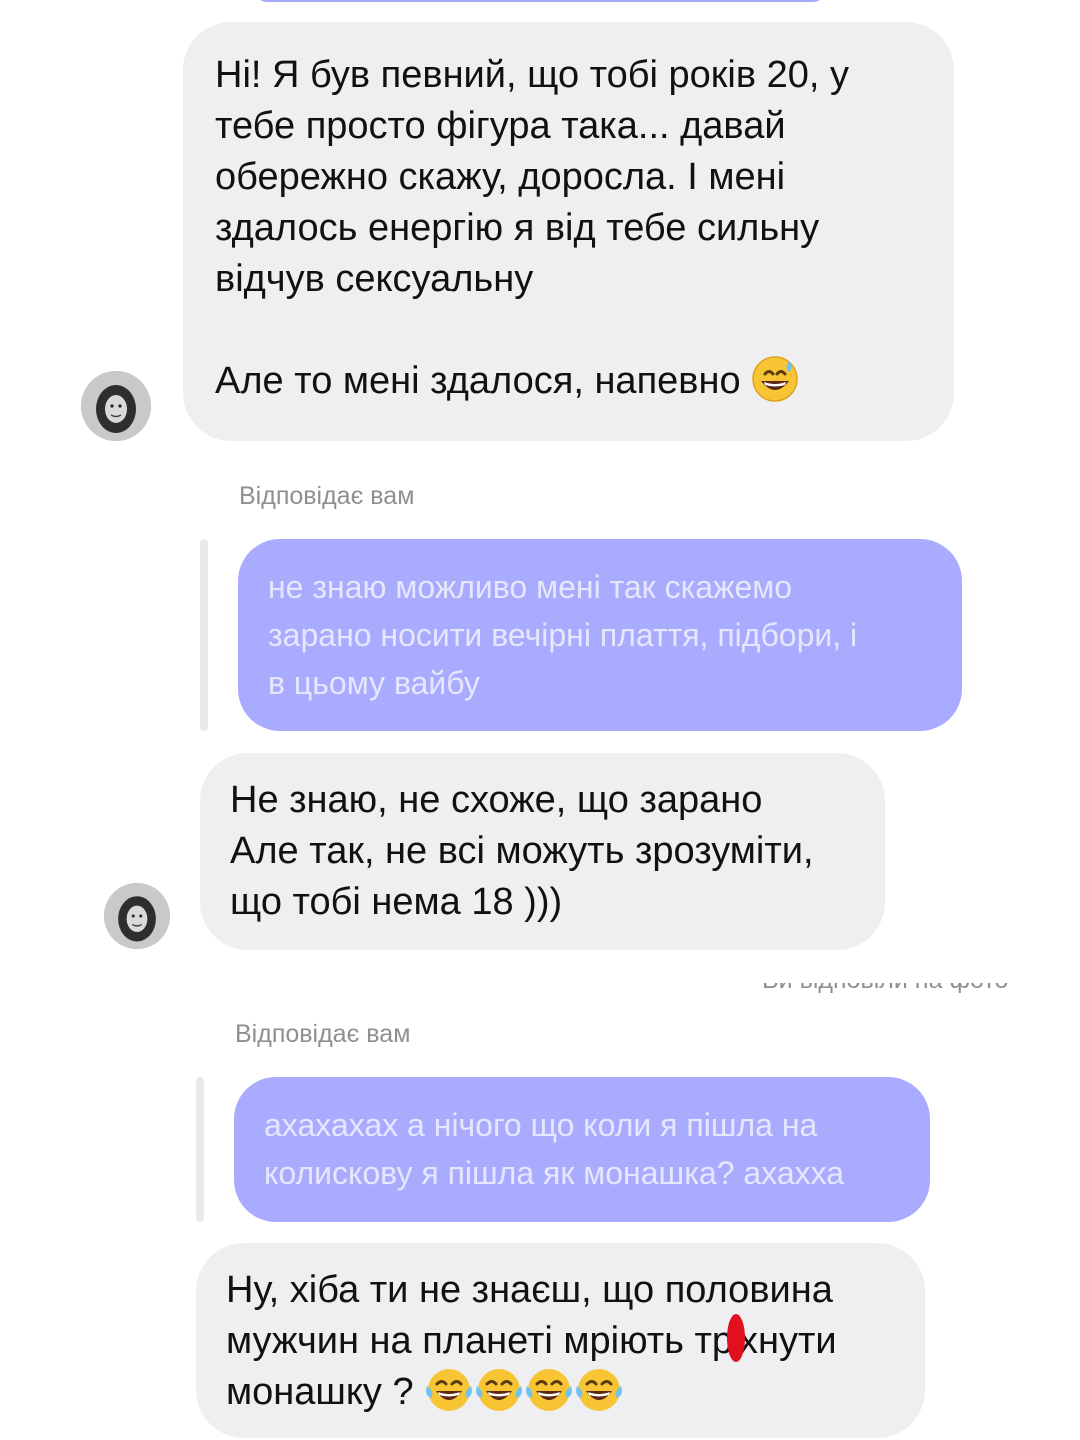 The width and height of the screenshot is (1080, 1440). What do you see at coordinates (775, 379) in the screenshot?
I see `grinning-sweat-emoji-icon` at bounding box center [775, 379].